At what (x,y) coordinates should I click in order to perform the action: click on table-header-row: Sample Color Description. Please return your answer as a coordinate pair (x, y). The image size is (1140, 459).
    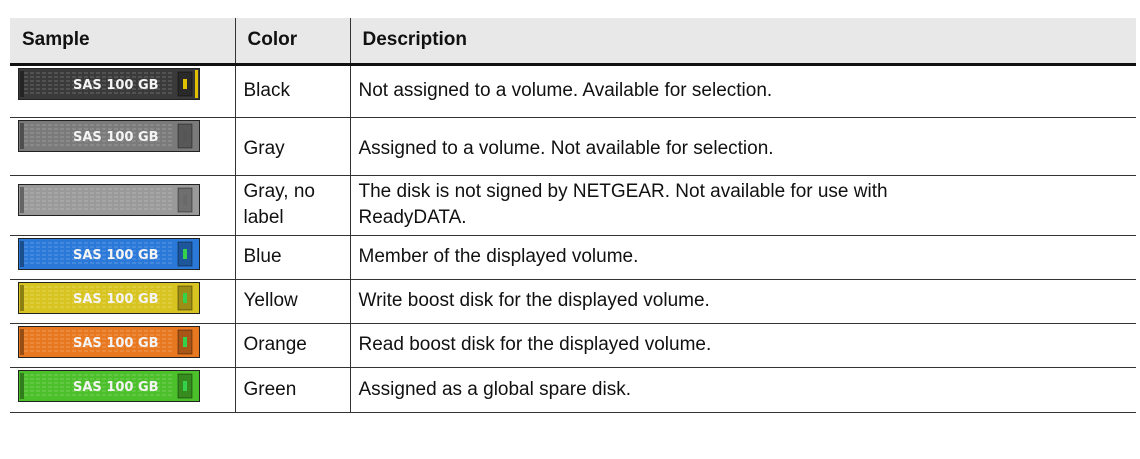
    Looking at the image, I should click on (573, 41).